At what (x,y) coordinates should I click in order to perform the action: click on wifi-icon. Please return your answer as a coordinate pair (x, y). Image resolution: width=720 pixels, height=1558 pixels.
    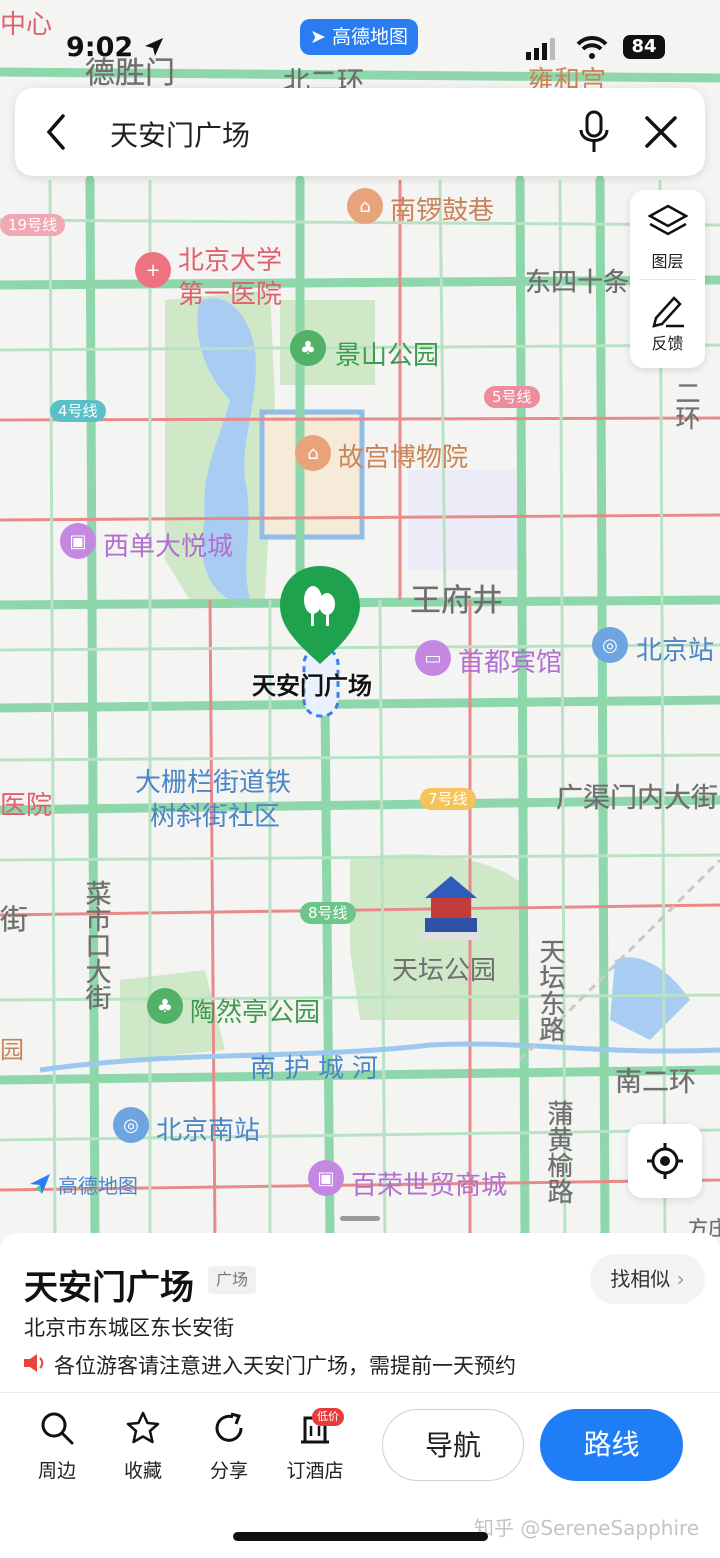
    Looking at the image, I should click on (592, 47).